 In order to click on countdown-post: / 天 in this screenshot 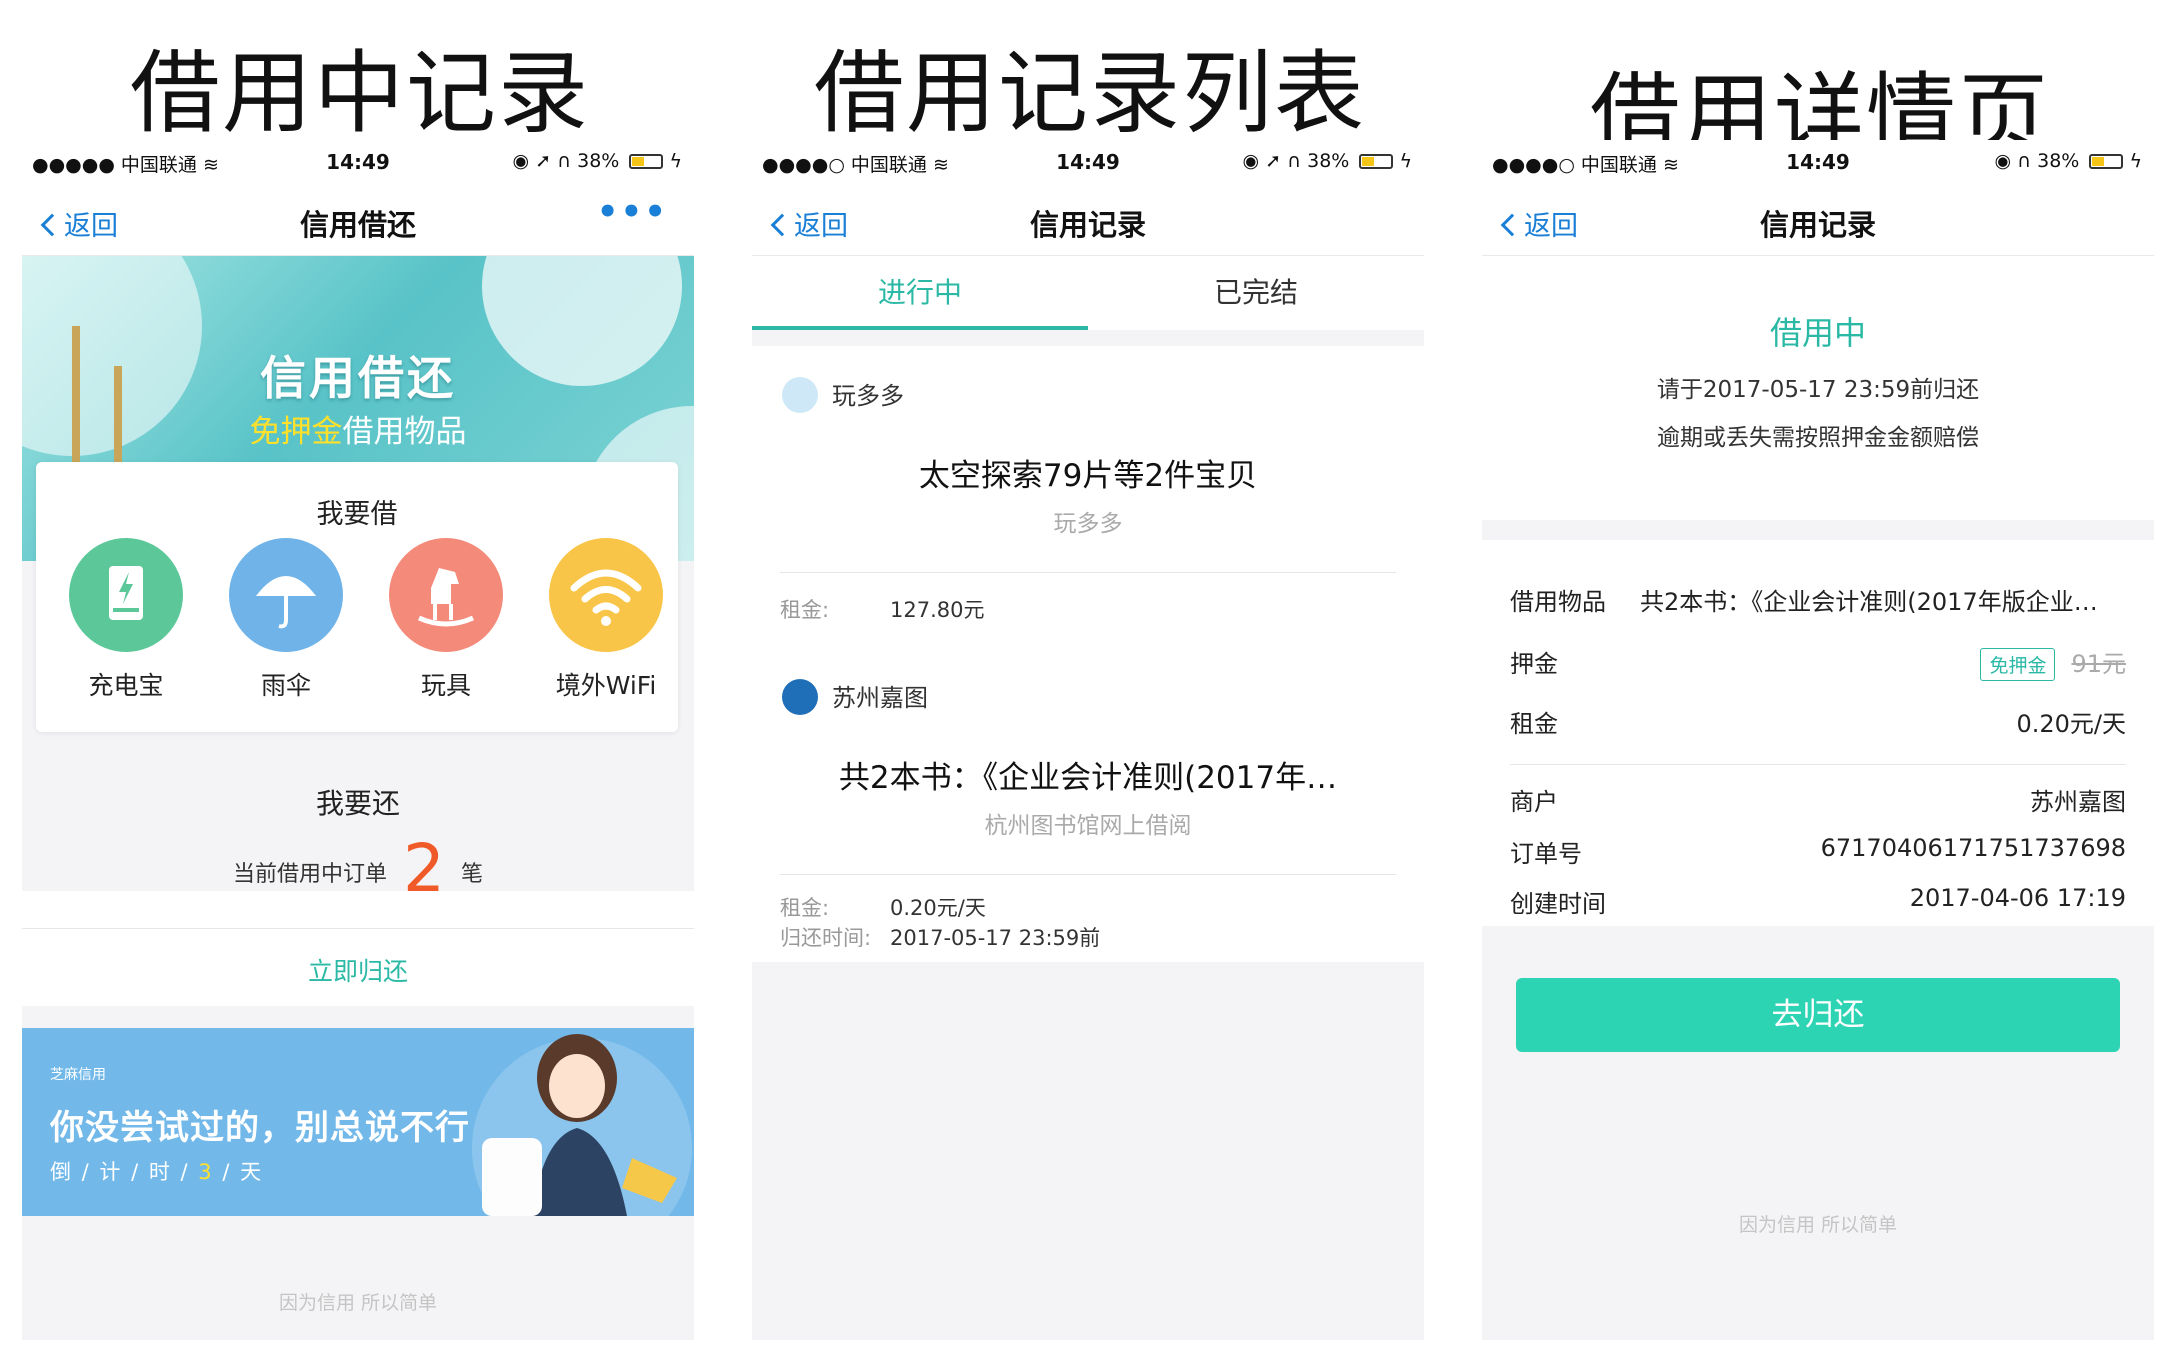, I will do `click(238, 1172)`.